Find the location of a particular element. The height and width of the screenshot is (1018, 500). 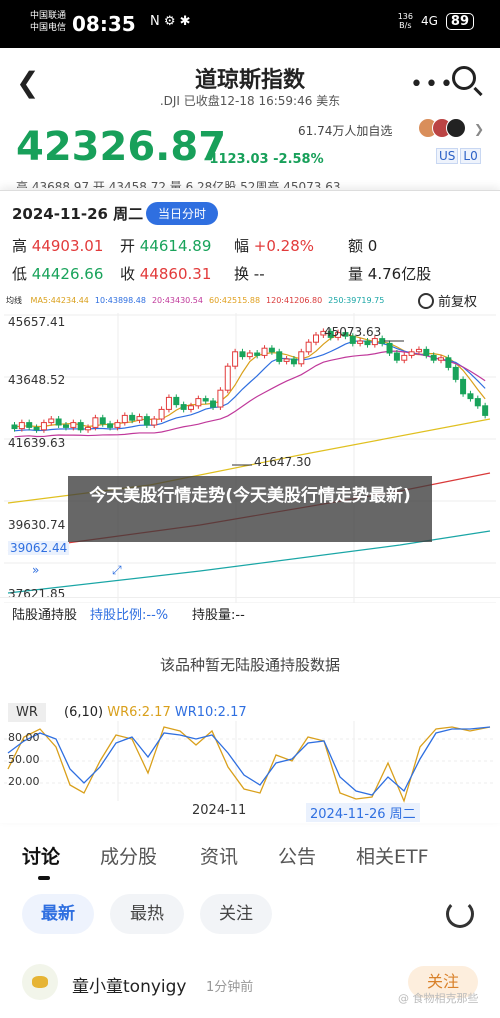

clock: 08:35 is located at coordinates (104, 24).